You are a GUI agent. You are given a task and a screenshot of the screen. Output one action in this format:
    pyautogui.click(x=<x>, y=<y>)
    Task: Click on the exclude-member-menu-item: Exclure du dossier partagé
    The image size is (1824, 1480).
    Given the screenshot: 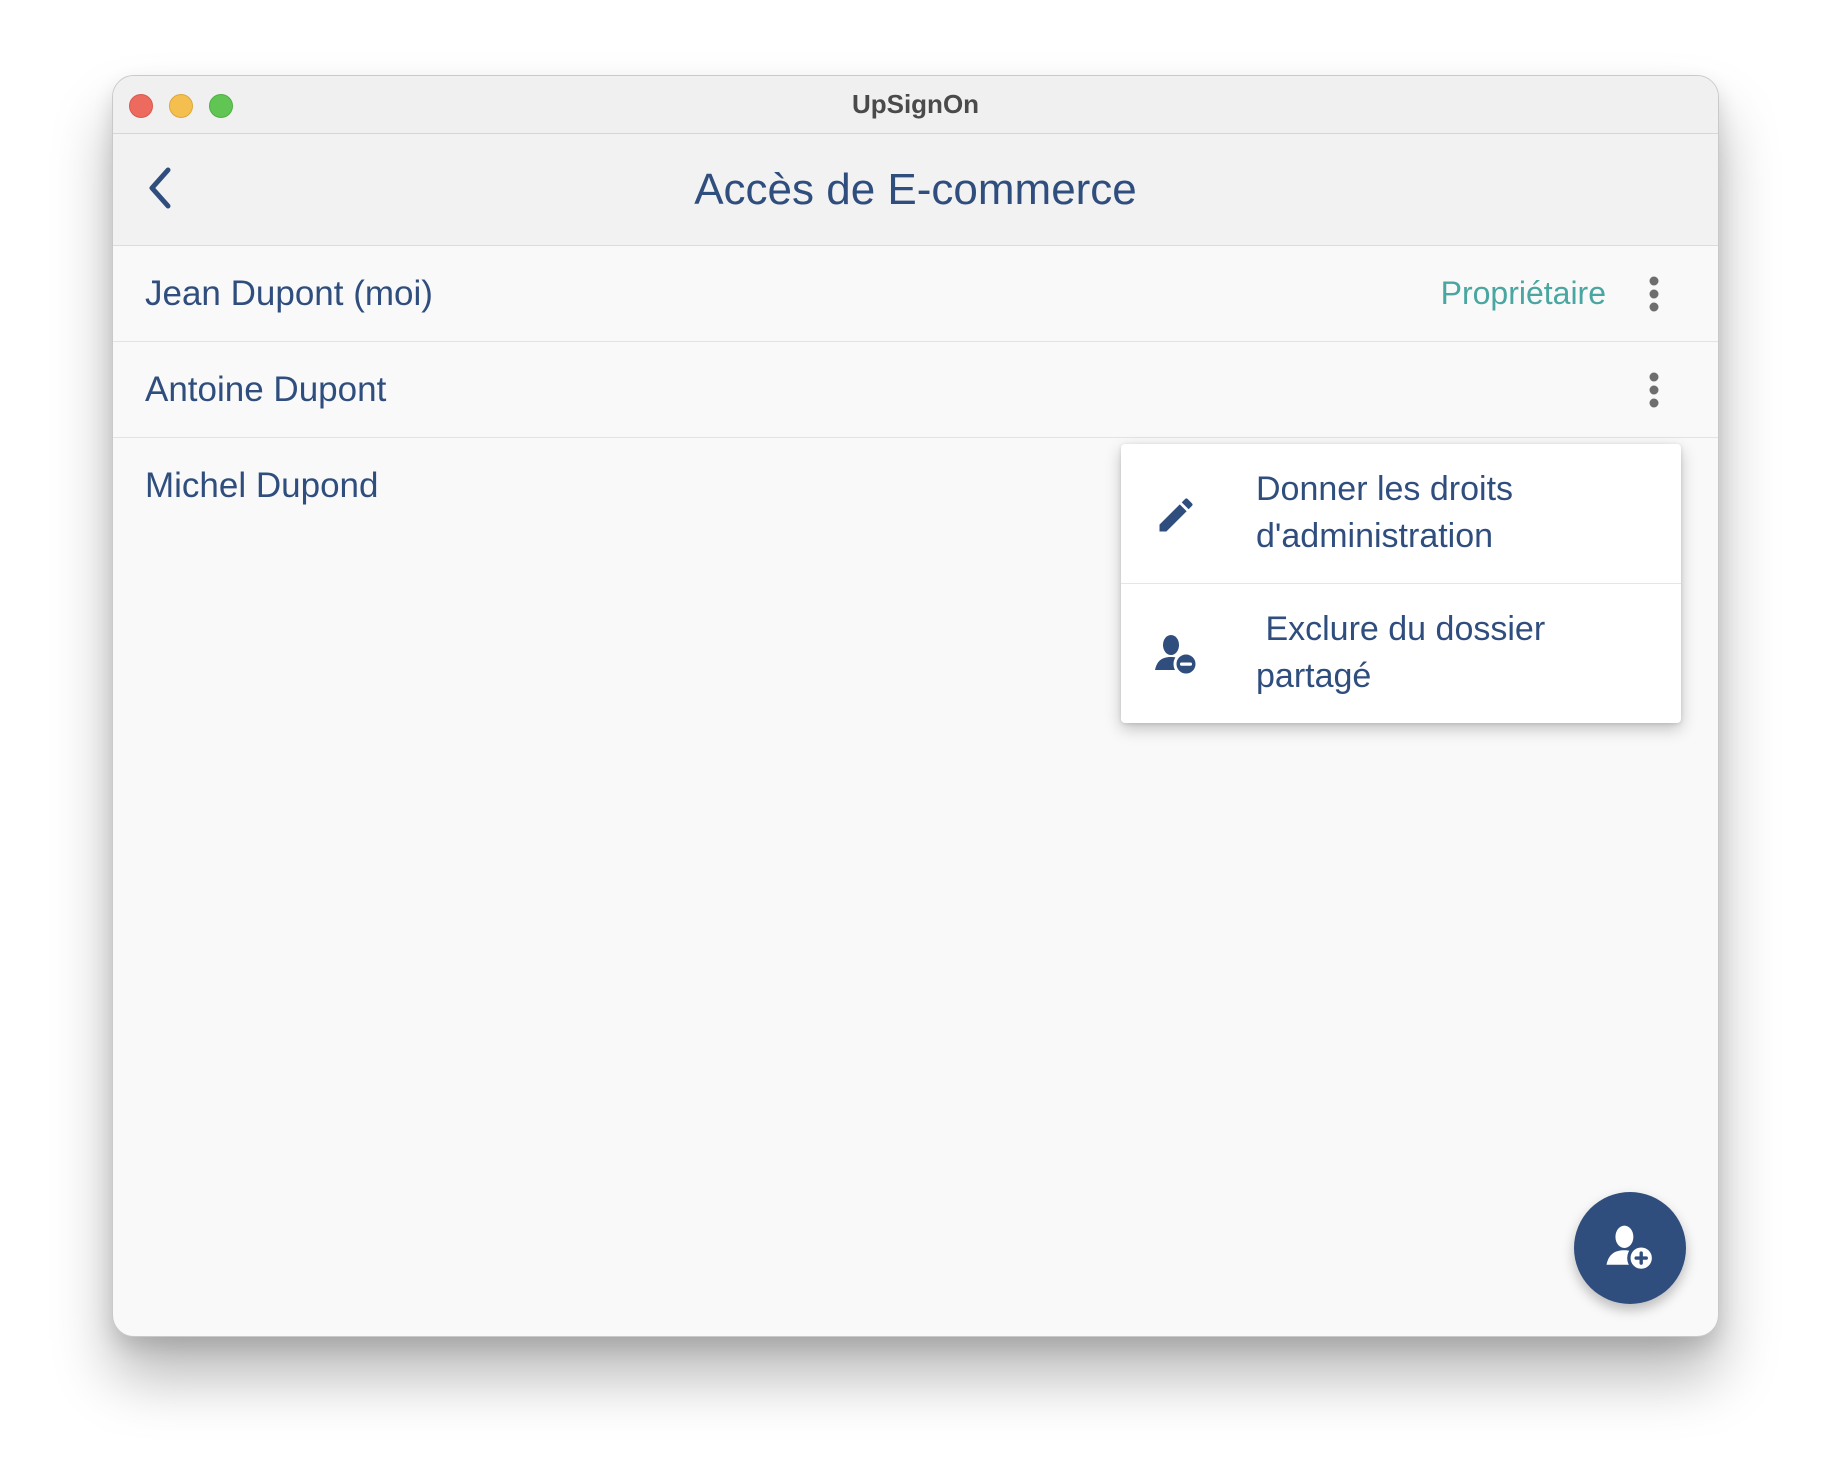 What is the action you would take?
    pyautogui.click(x=1401, y=653)
    